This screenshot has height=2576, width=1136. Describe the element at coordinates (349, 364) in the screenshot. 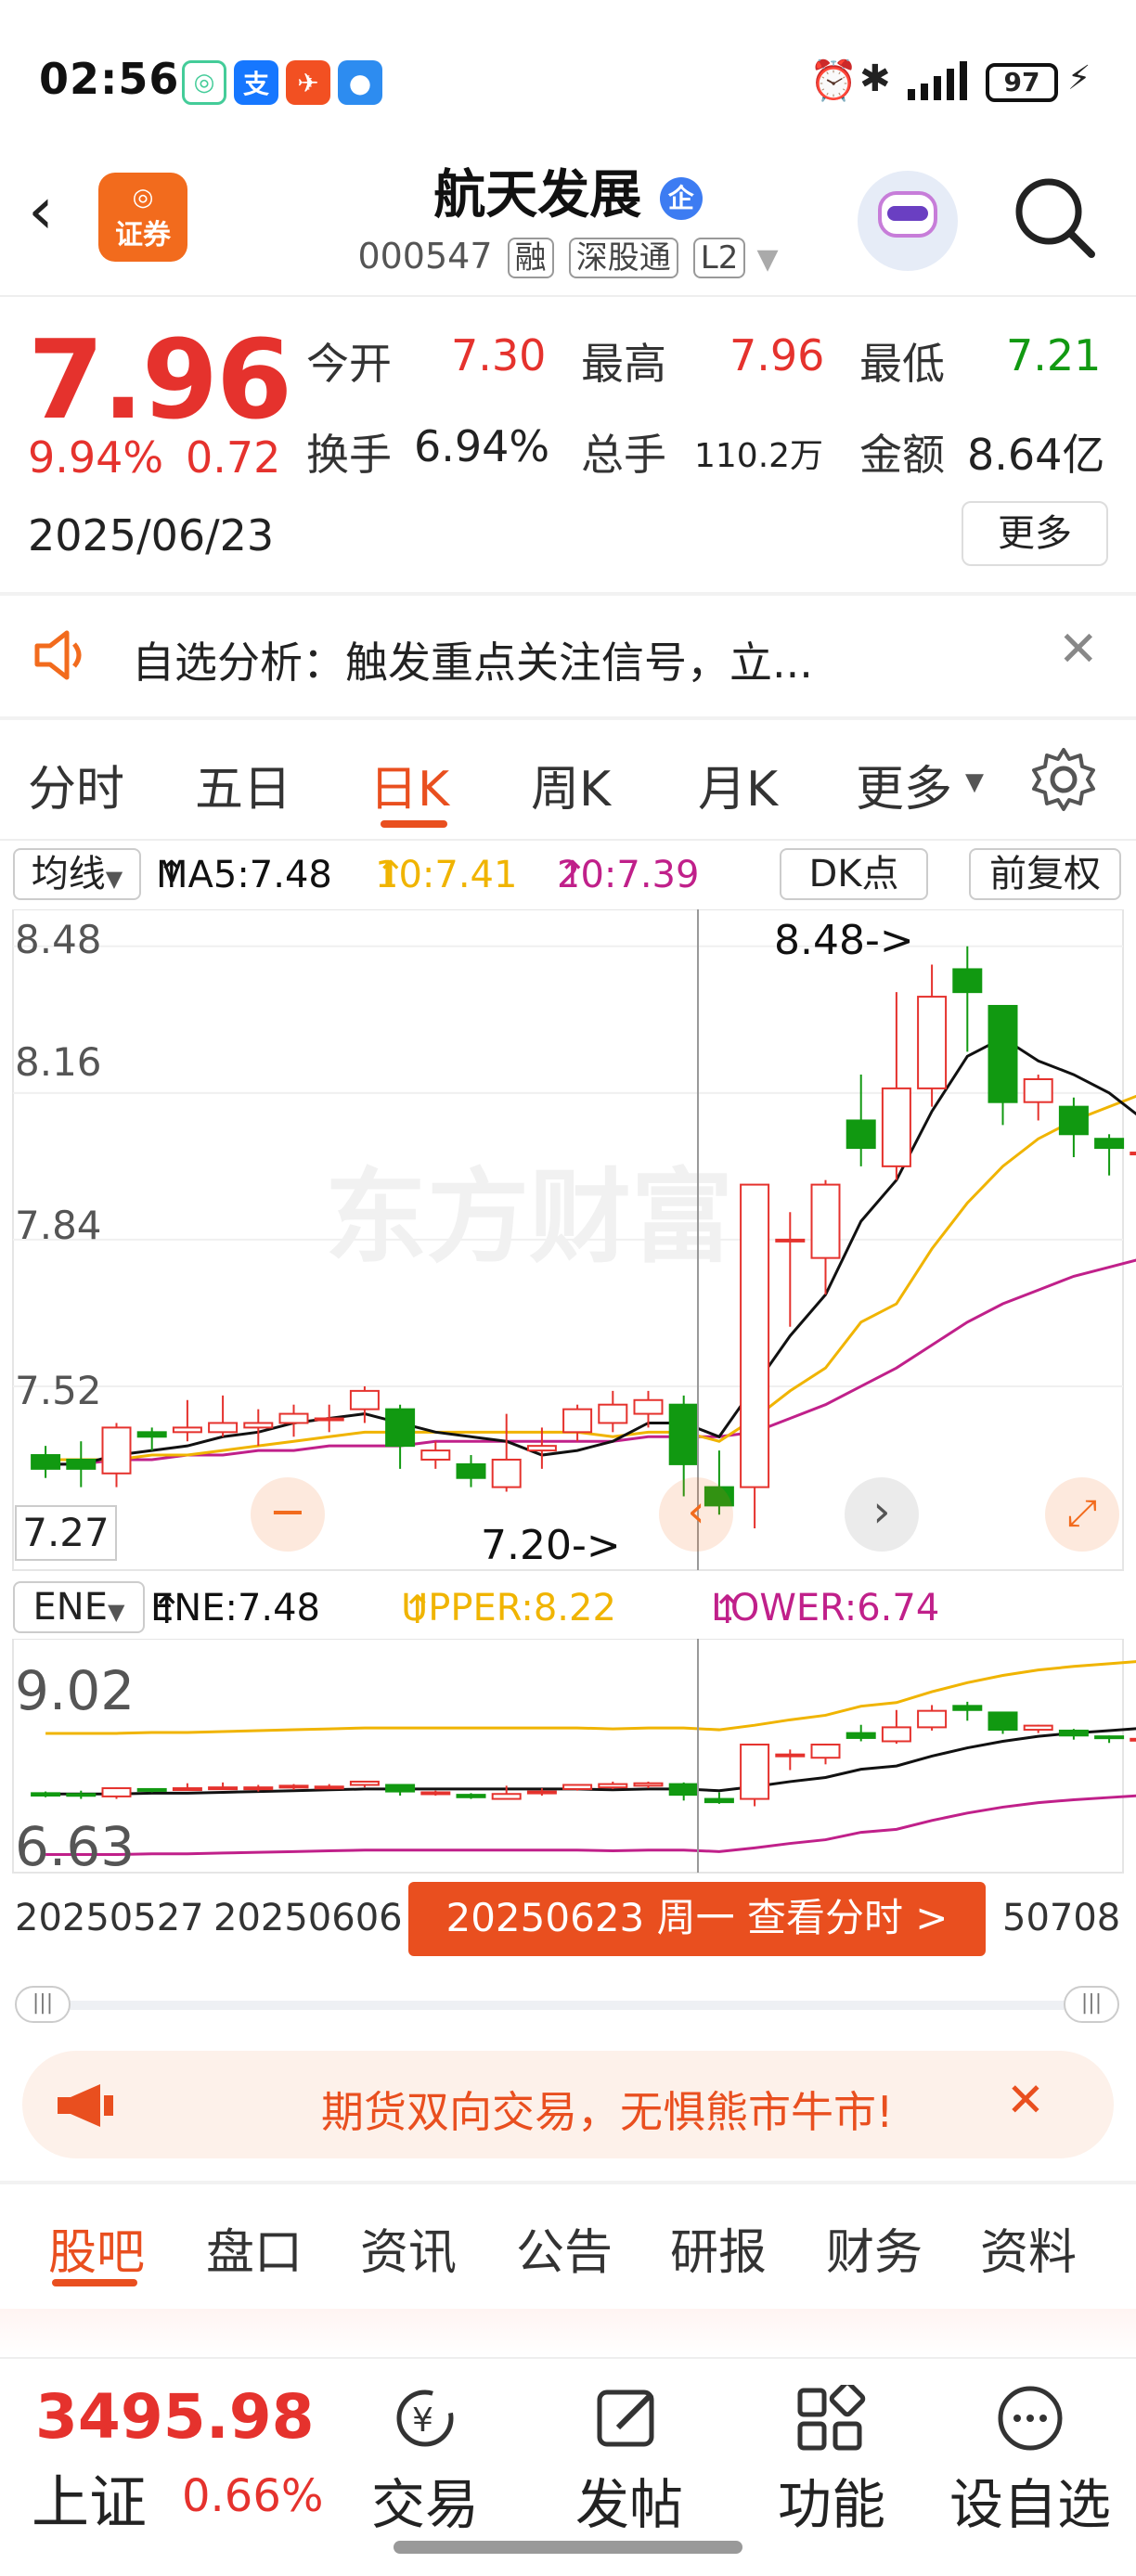

I see `open-label: 今开` at that location.